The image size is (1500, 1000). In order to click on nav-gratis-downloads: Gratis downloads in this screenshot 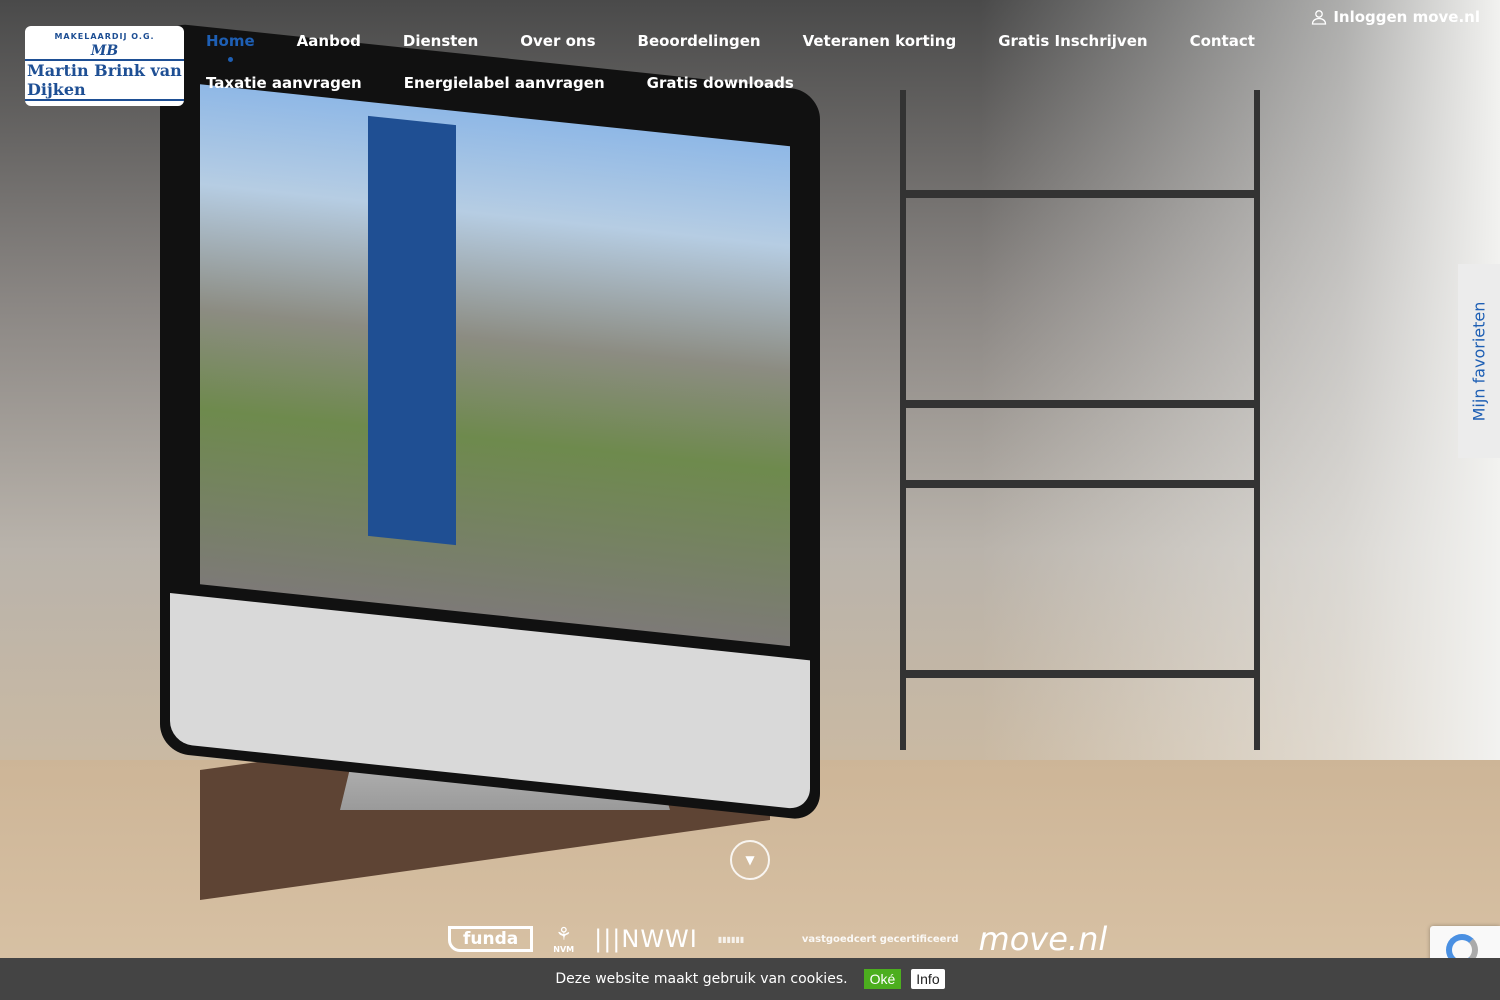, I will do `click(720, 83)`.